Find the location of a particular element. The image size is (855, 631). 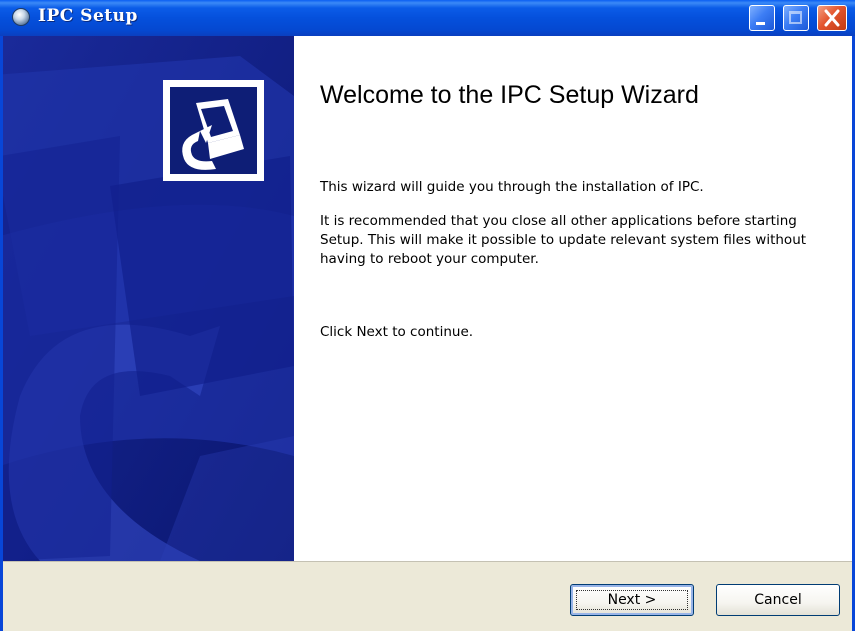

next-button: Next > is located at coordinates (632, 600).